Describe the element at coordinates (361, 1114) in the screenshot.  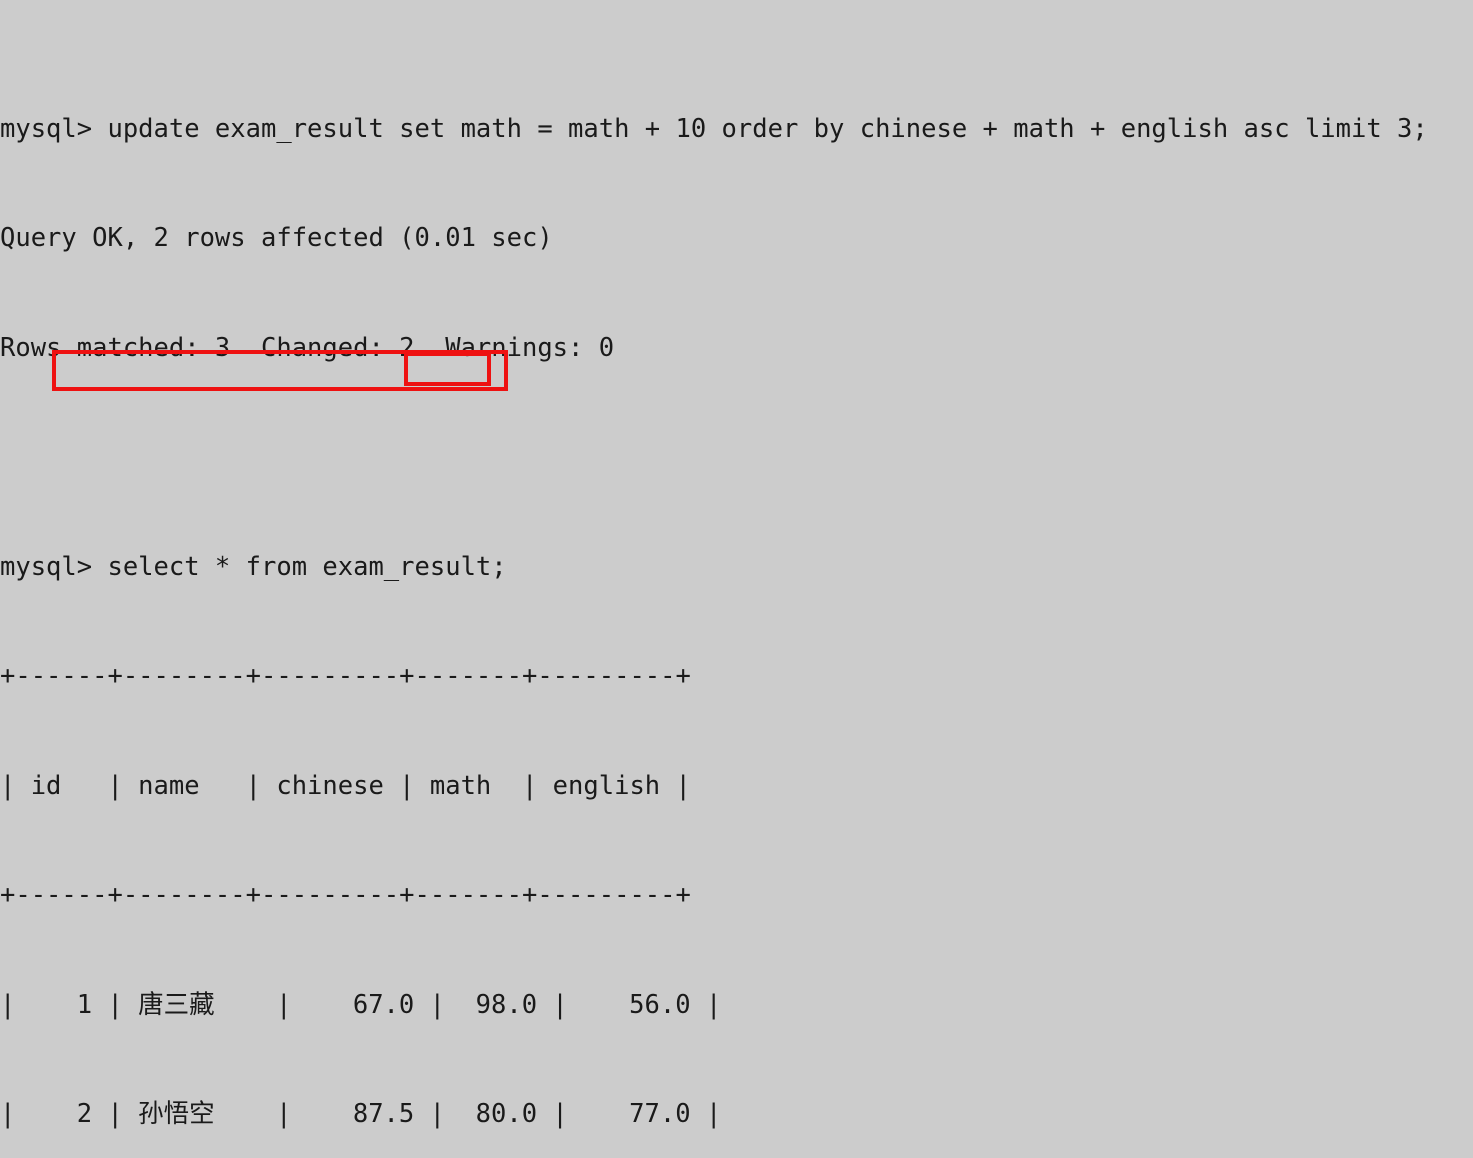
I see `table-row: | 2 | 孙悟空 | 87.5 | 80.0 | 77.0 |` at that location.